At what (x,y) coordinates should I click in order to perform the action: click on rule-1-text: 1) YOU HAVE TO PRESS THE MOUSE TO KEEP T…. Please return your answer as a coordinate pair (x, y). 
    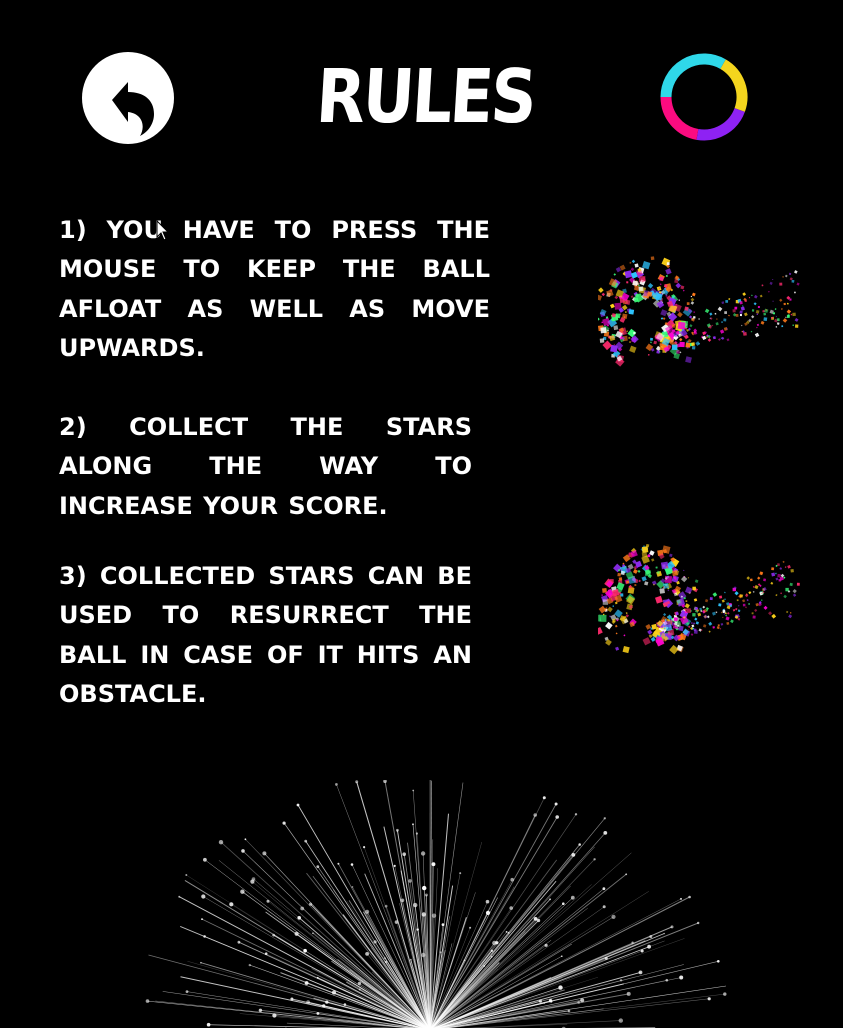
    Looking at the image, I should click on (274, 289).